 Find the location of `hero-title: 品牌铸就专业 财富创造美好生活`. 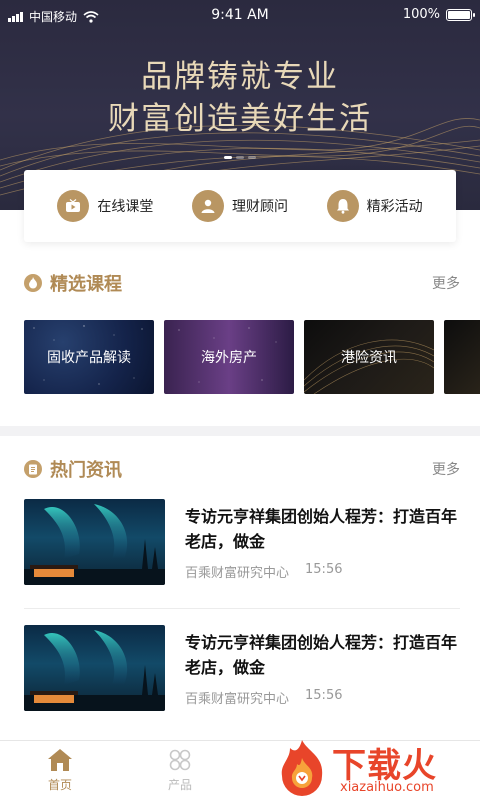

hero-title: 品牌铸就专业 财富创造美好生活 is located at coordinates (240, 98).